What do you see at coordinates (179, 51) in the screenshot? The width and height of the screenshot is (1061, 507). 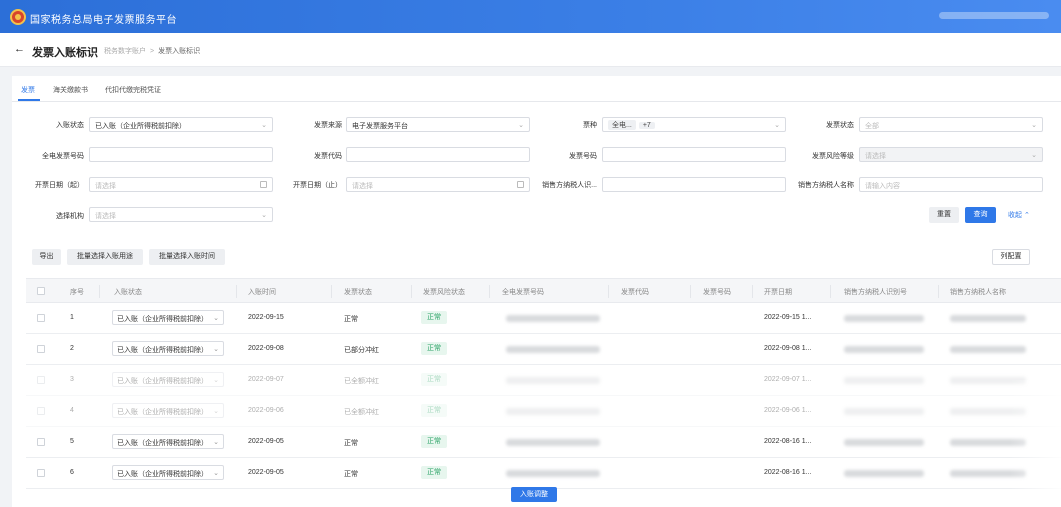 I see `breadcrumb-item-current: 发票入账标识` at bounding box center [179, 51].